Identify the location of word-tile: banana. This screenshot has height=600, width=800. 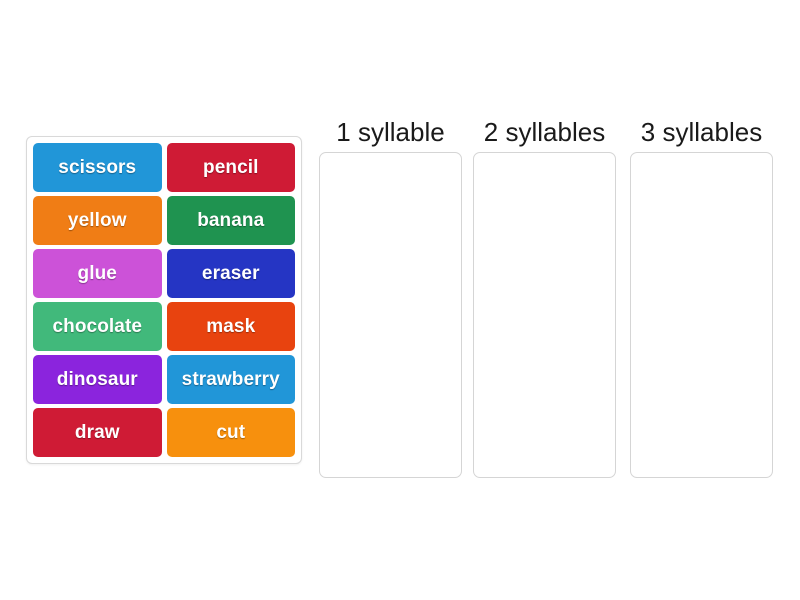
(230, 220).